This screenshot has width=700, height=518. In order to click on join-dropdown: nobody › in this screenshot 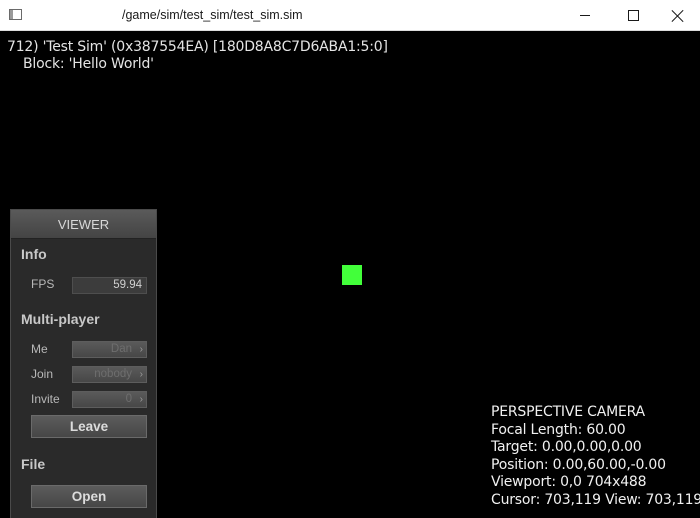, I will do `click(109, 374)`.